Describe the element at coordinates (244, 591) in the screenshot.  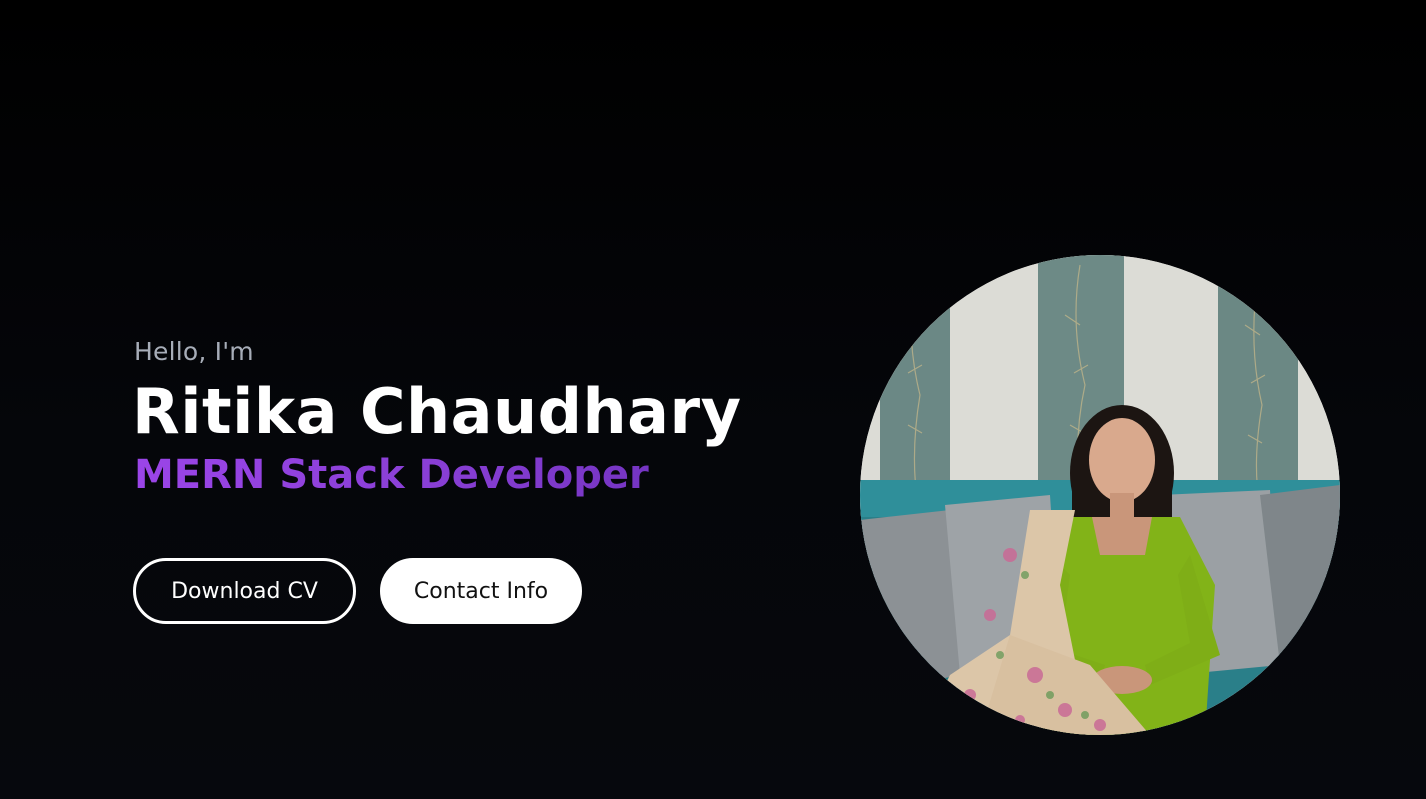
I see `download-cv-button: Download CV` at that location.